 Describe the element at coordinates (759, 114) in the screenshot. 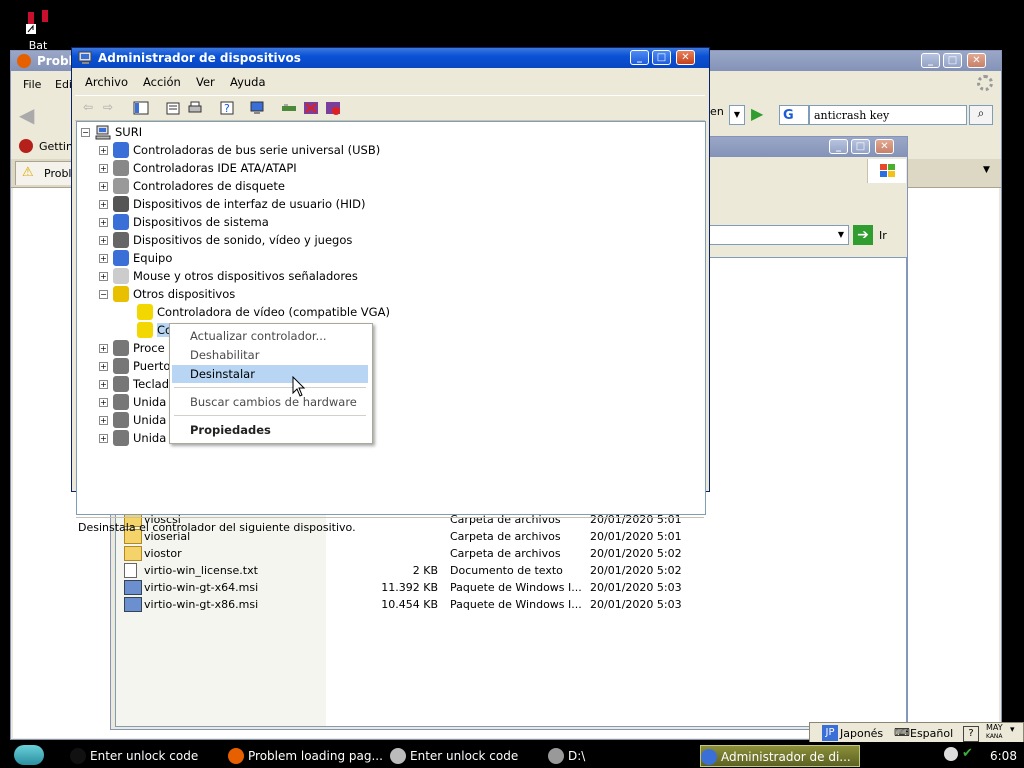

I see `go-icon: ▶` at that location.